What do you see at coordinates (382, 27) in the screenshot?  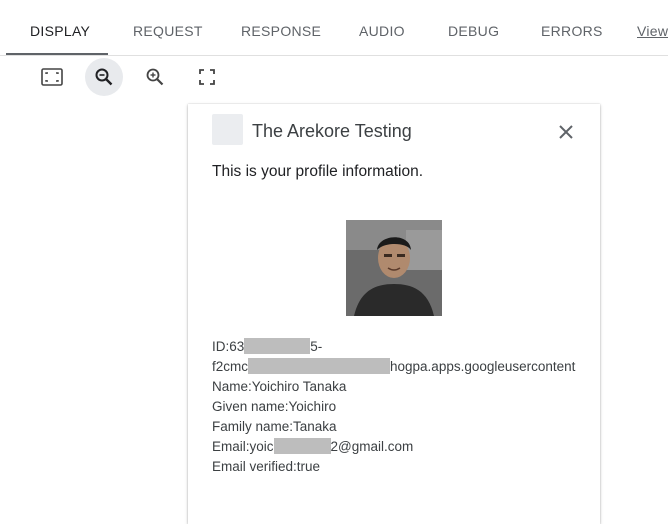 I see `tab-audio: AUDIO` at bounding box center [382, 27].